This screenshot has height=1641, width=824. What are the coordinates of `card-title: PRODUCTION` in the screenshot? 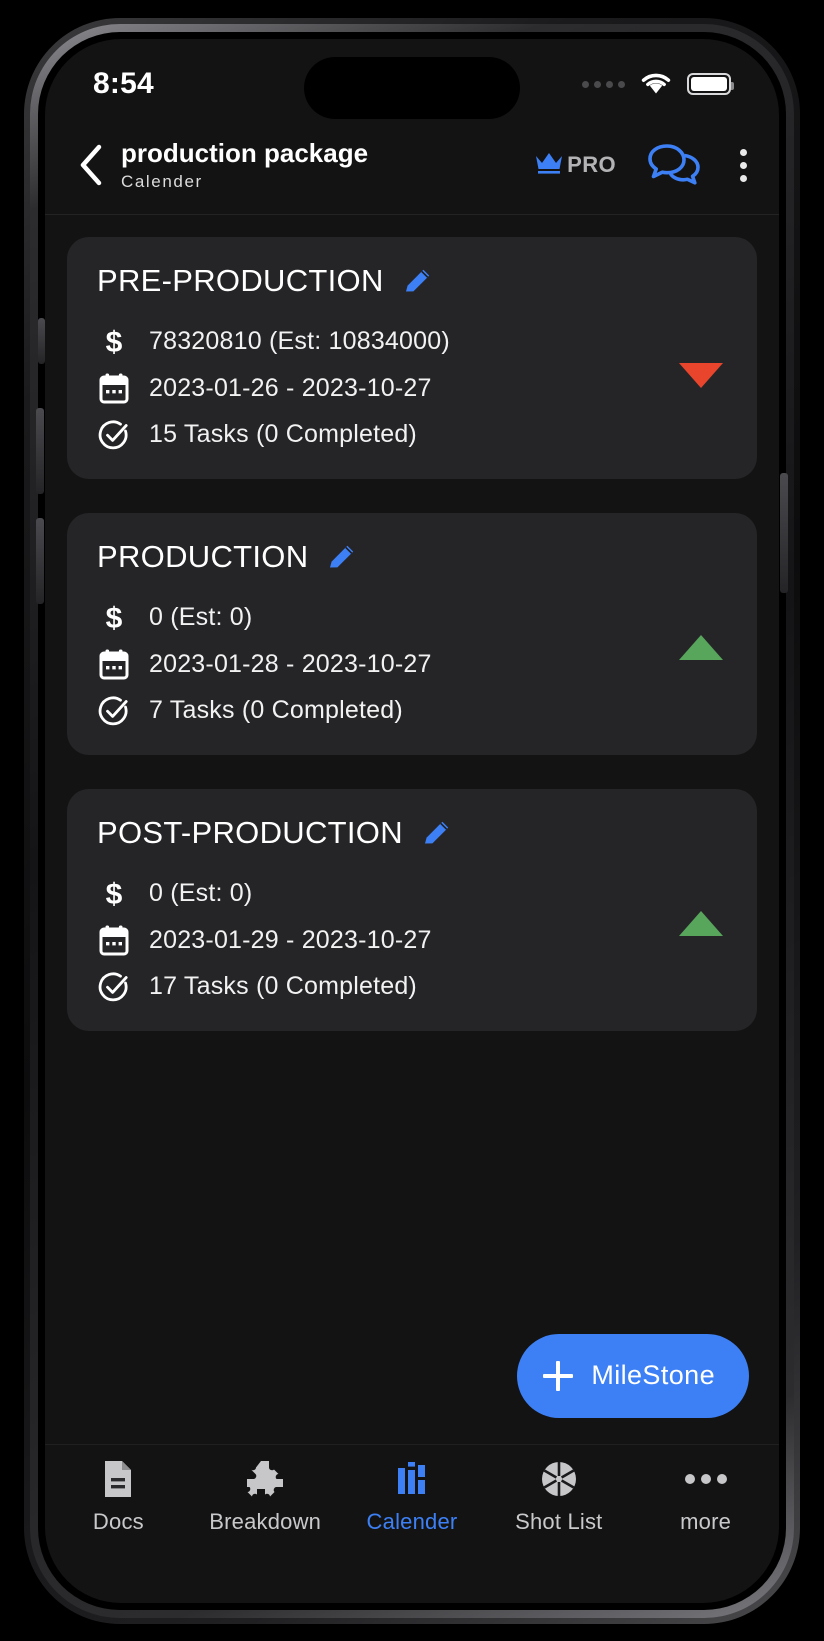 It's located at (203, 556).